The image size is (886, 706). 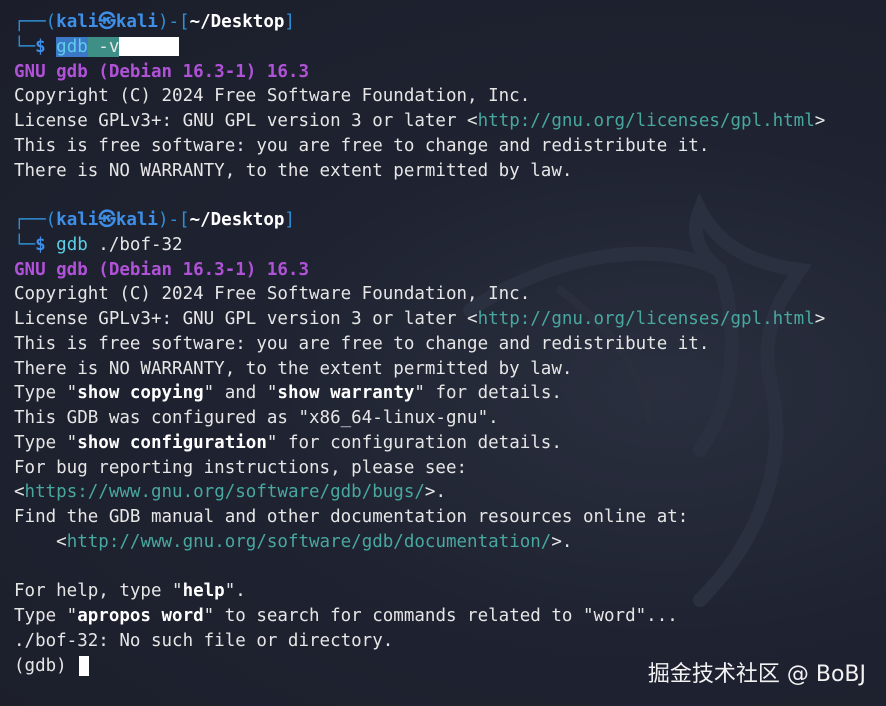 I want to click on command-hint: show configuration, so click(x=172, y=442).